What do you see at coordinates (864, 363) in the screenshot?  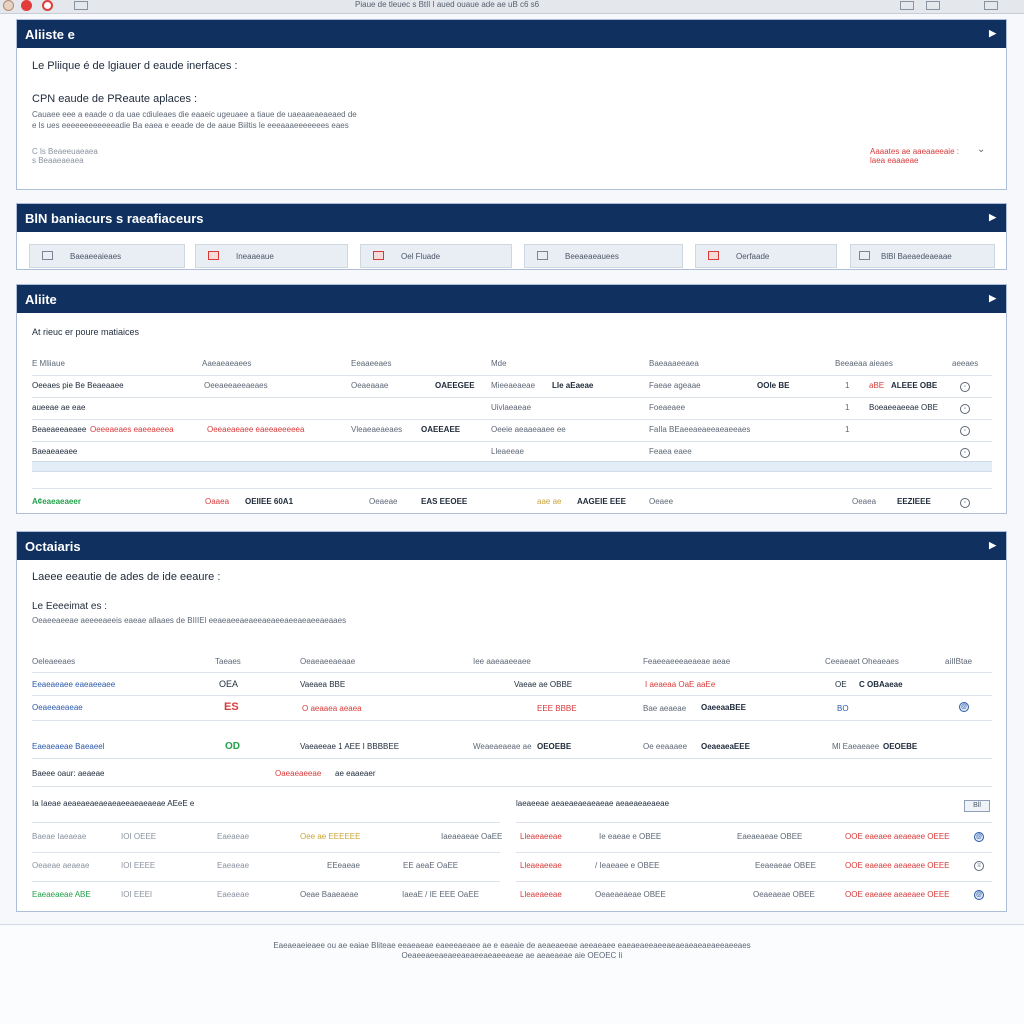 I see `column-header: Beeaeaa aieaes` at bounding box center [864, 363].